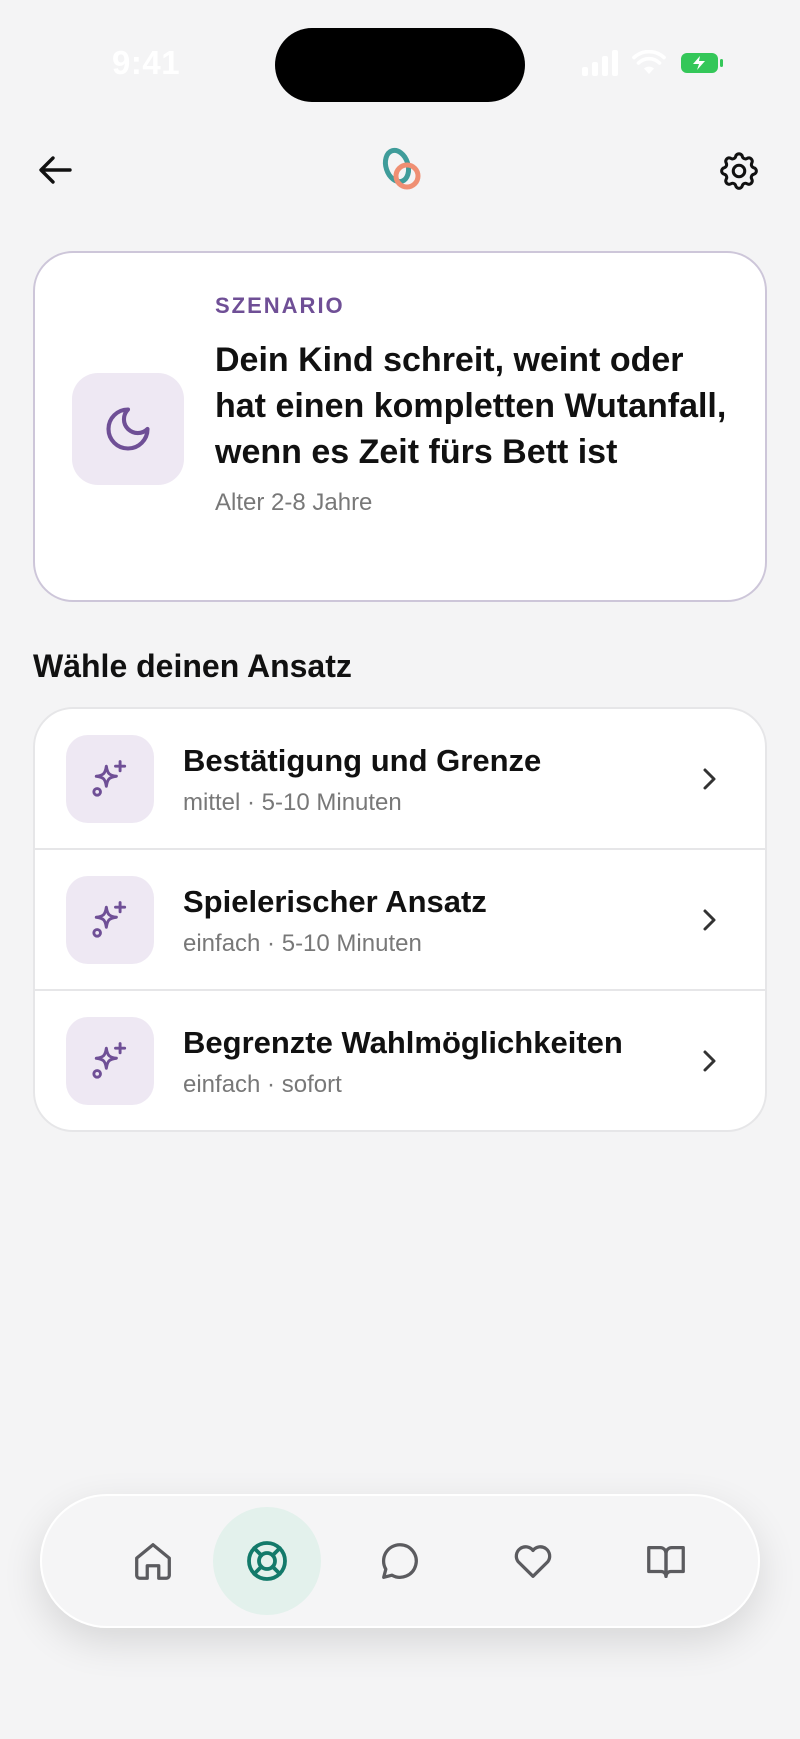 The height and width of the screenshot is (1739, 800). I want to click on settings-button, so click(739, 171).